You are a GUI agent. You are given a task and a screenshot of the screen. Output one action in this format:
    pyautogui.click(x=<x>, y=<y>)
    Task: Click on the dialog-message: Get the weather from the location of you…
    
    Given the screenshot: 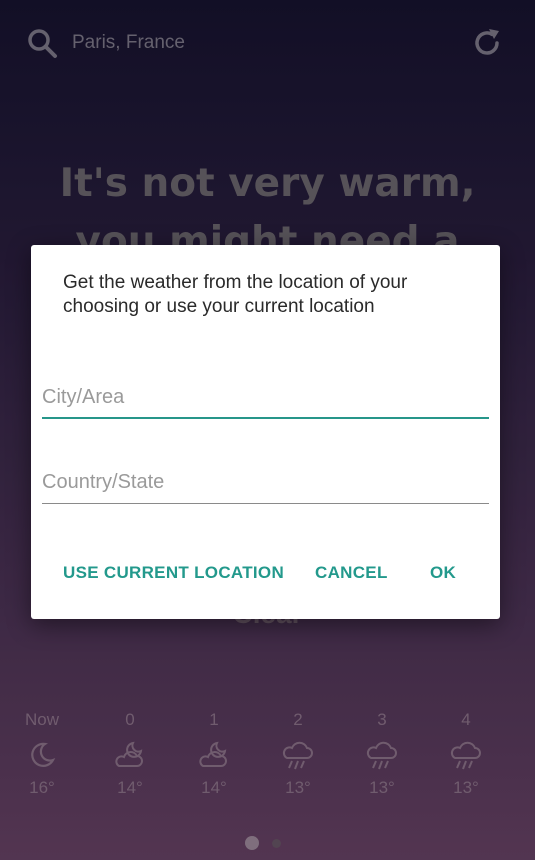 What is the action you would take?
    pyautogui.click(x=235, y=294)
    